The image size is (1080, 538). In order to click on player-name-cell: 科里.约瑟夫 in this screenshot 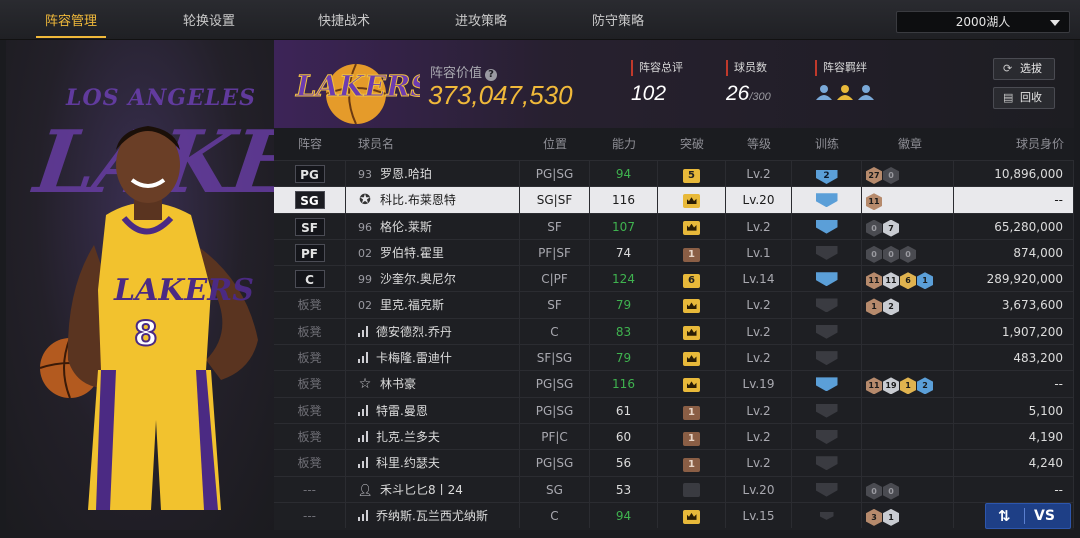, I will do `click(433, 463)`.